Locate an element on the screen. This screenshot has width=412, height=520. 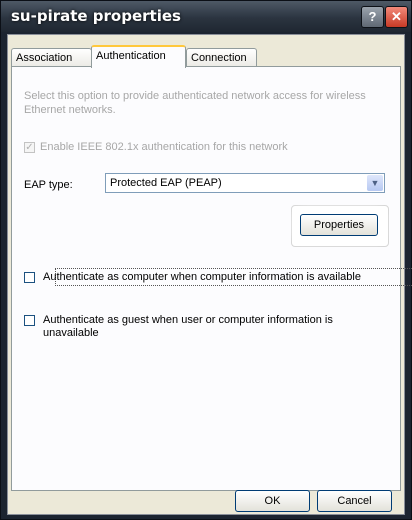
window-title: su-pirate properties is located at coordinates (96, 16).